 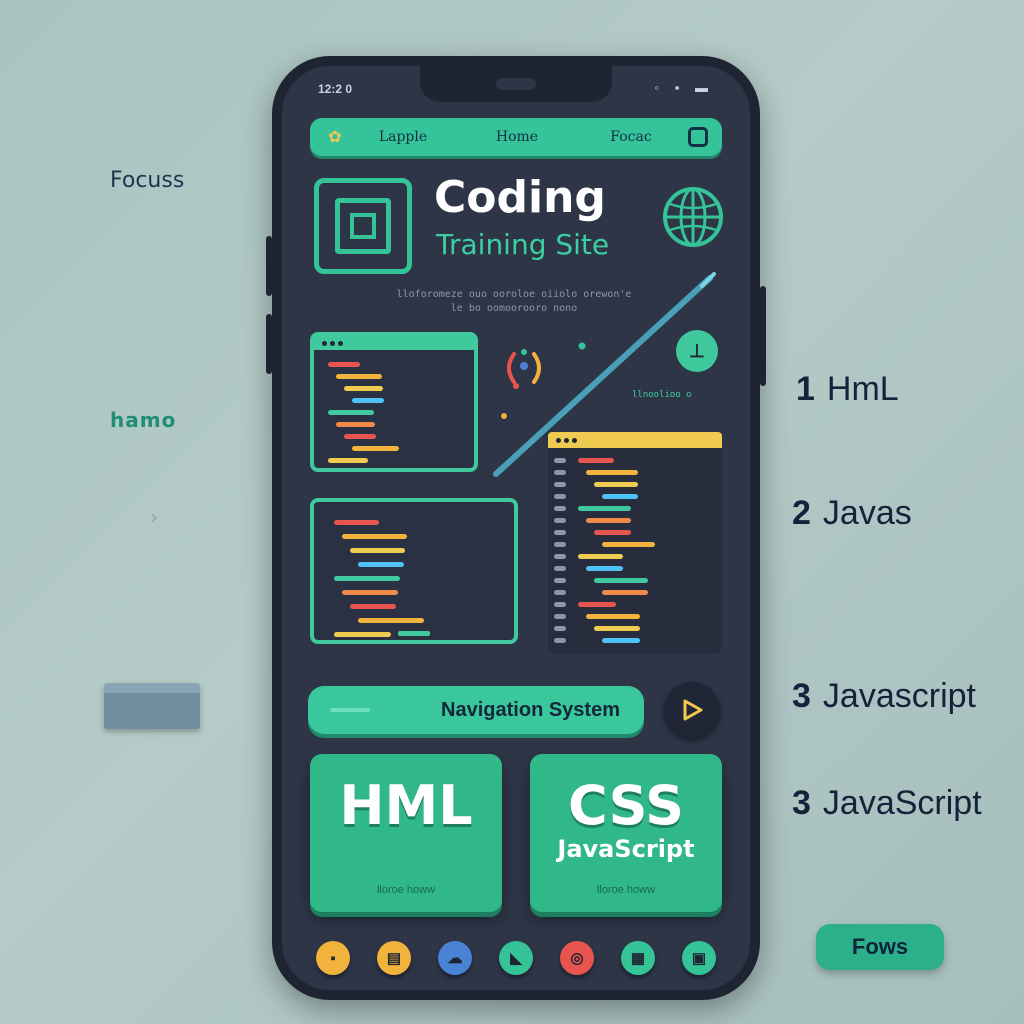 I want to click on list-number: 1, so click(x=805, y=389).